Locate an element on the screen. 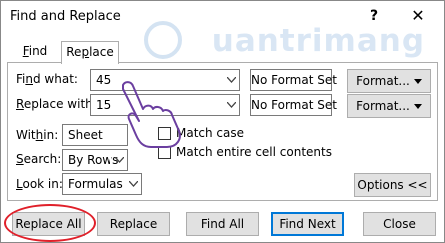 Image resolution: width=445 pixels, height=243 pixels. replace-with-value: 15 is located at coordinates (104, 105).